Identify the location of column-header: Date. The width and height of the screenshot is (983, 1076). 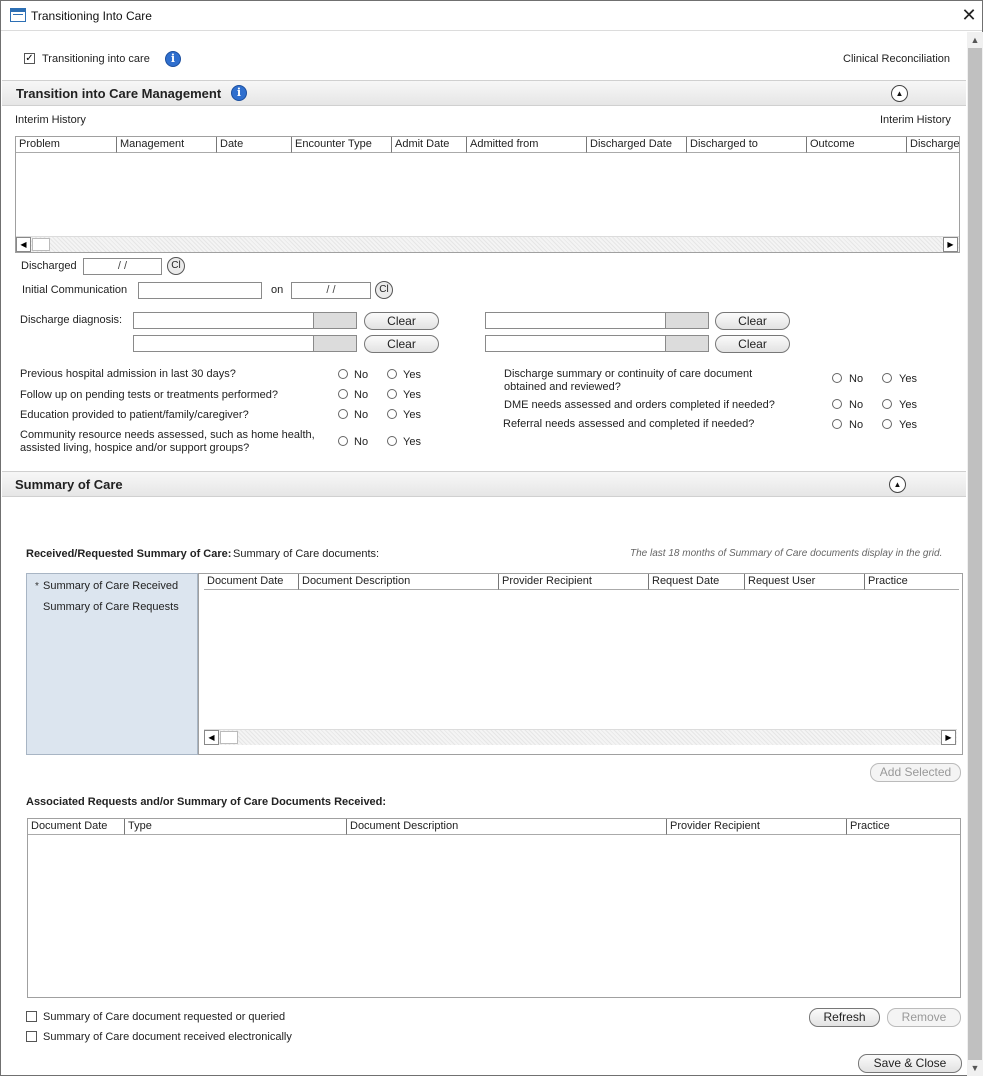
(254, 145).